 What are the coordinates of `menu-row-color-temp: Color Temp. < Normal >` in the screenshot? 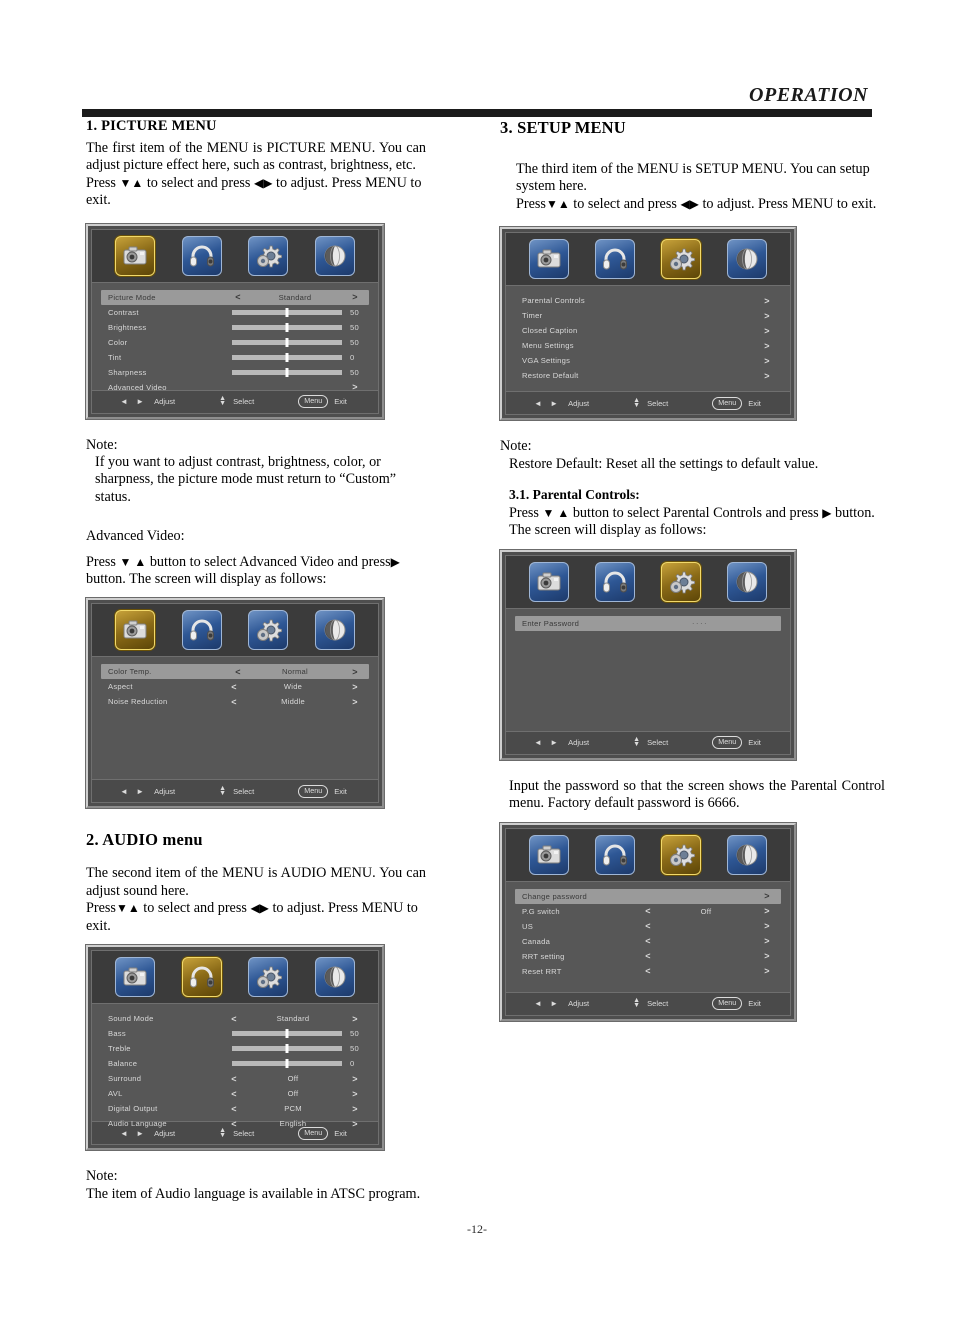 It's located at (235, 672).